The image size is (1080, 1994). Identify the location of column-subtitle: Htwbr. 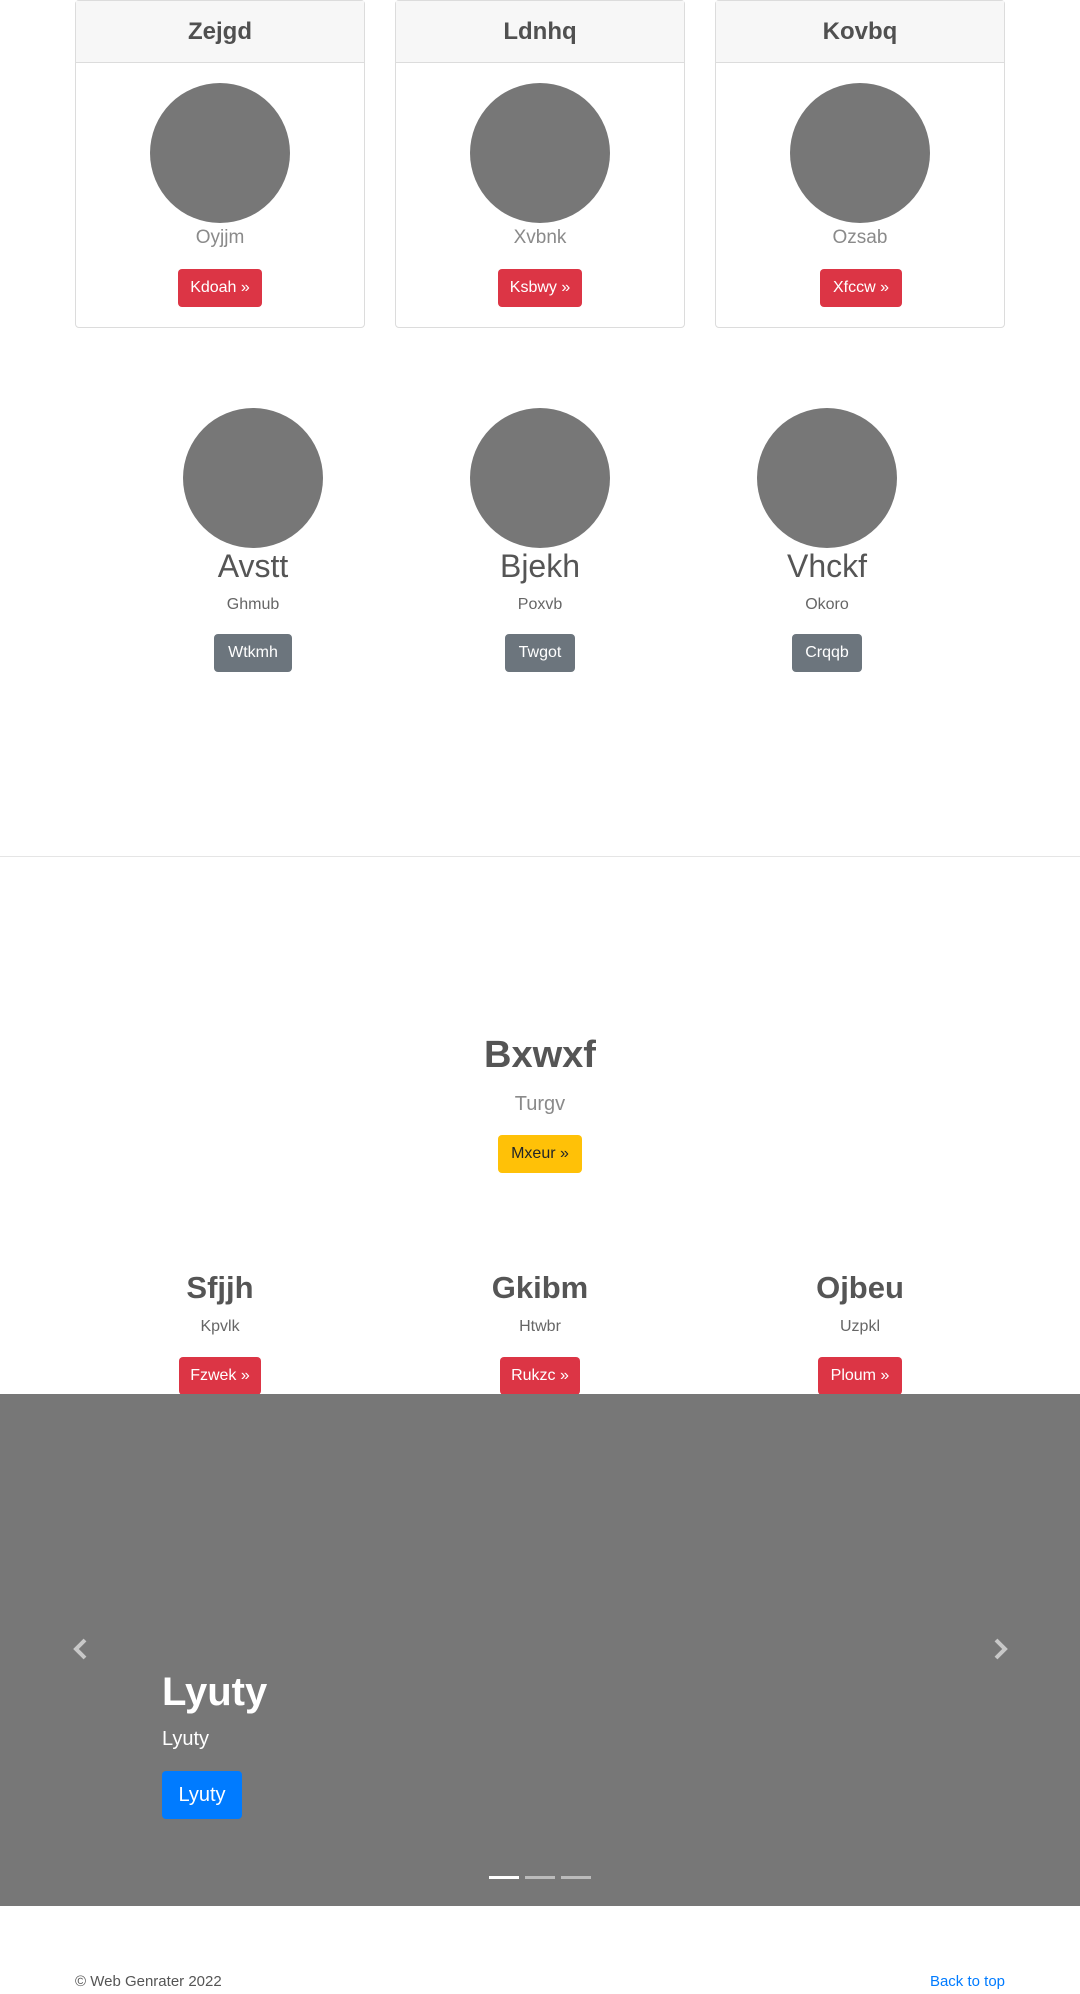
(540, 1326).